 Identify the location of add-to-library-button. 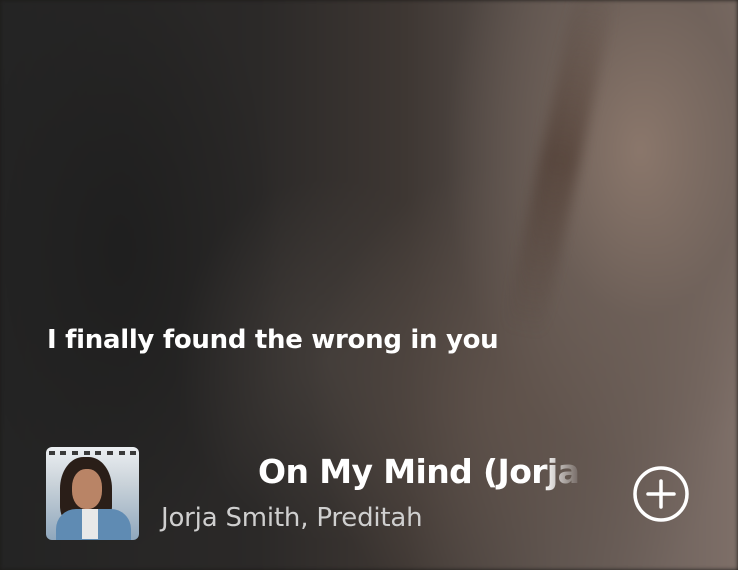
(661, 494).